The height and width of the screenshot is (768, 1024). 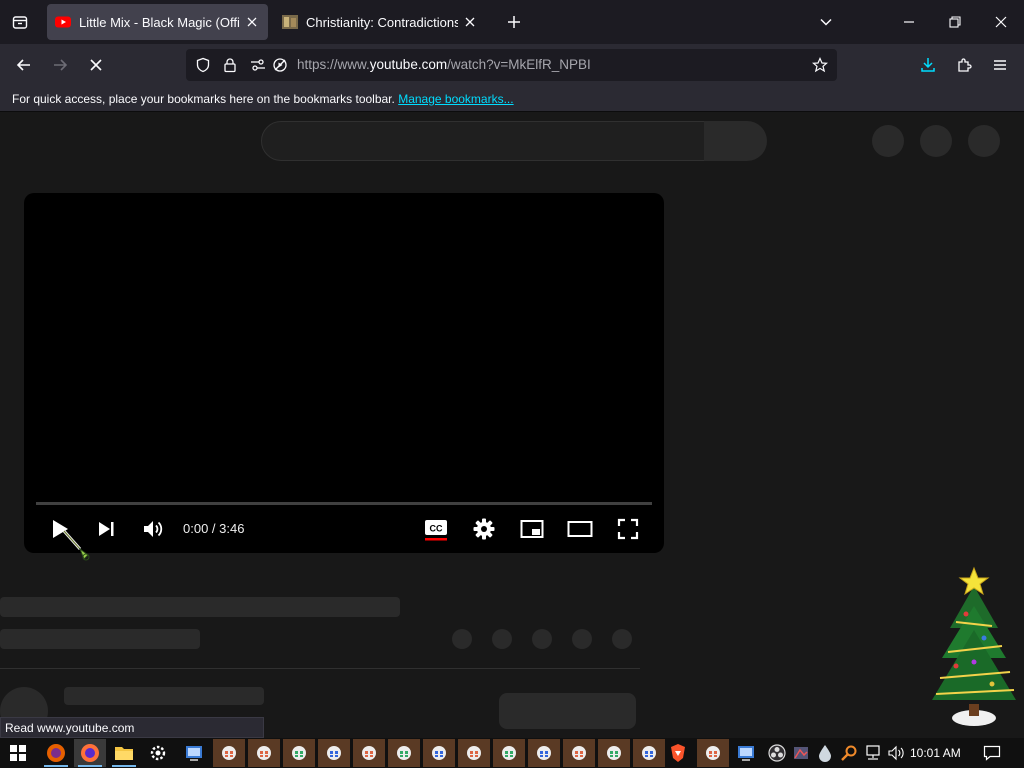 I want to click on tray-app-icon, so click(x=801, y=753).